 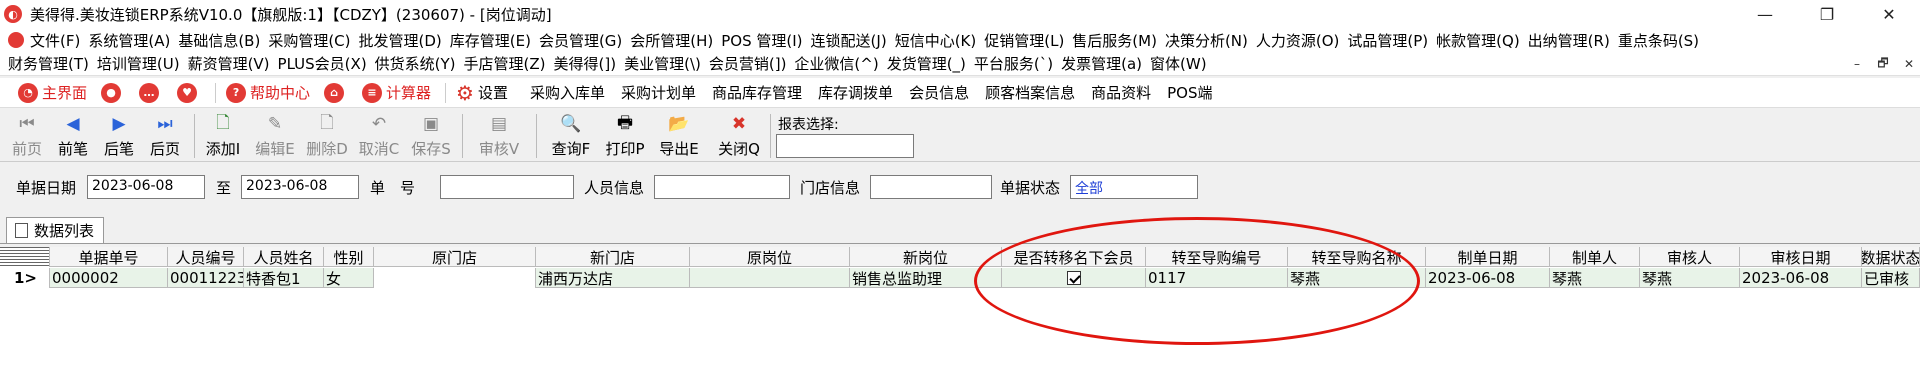 I want to click on link-customer-file: 顾客档案信息, so click(x=1030, y=92).